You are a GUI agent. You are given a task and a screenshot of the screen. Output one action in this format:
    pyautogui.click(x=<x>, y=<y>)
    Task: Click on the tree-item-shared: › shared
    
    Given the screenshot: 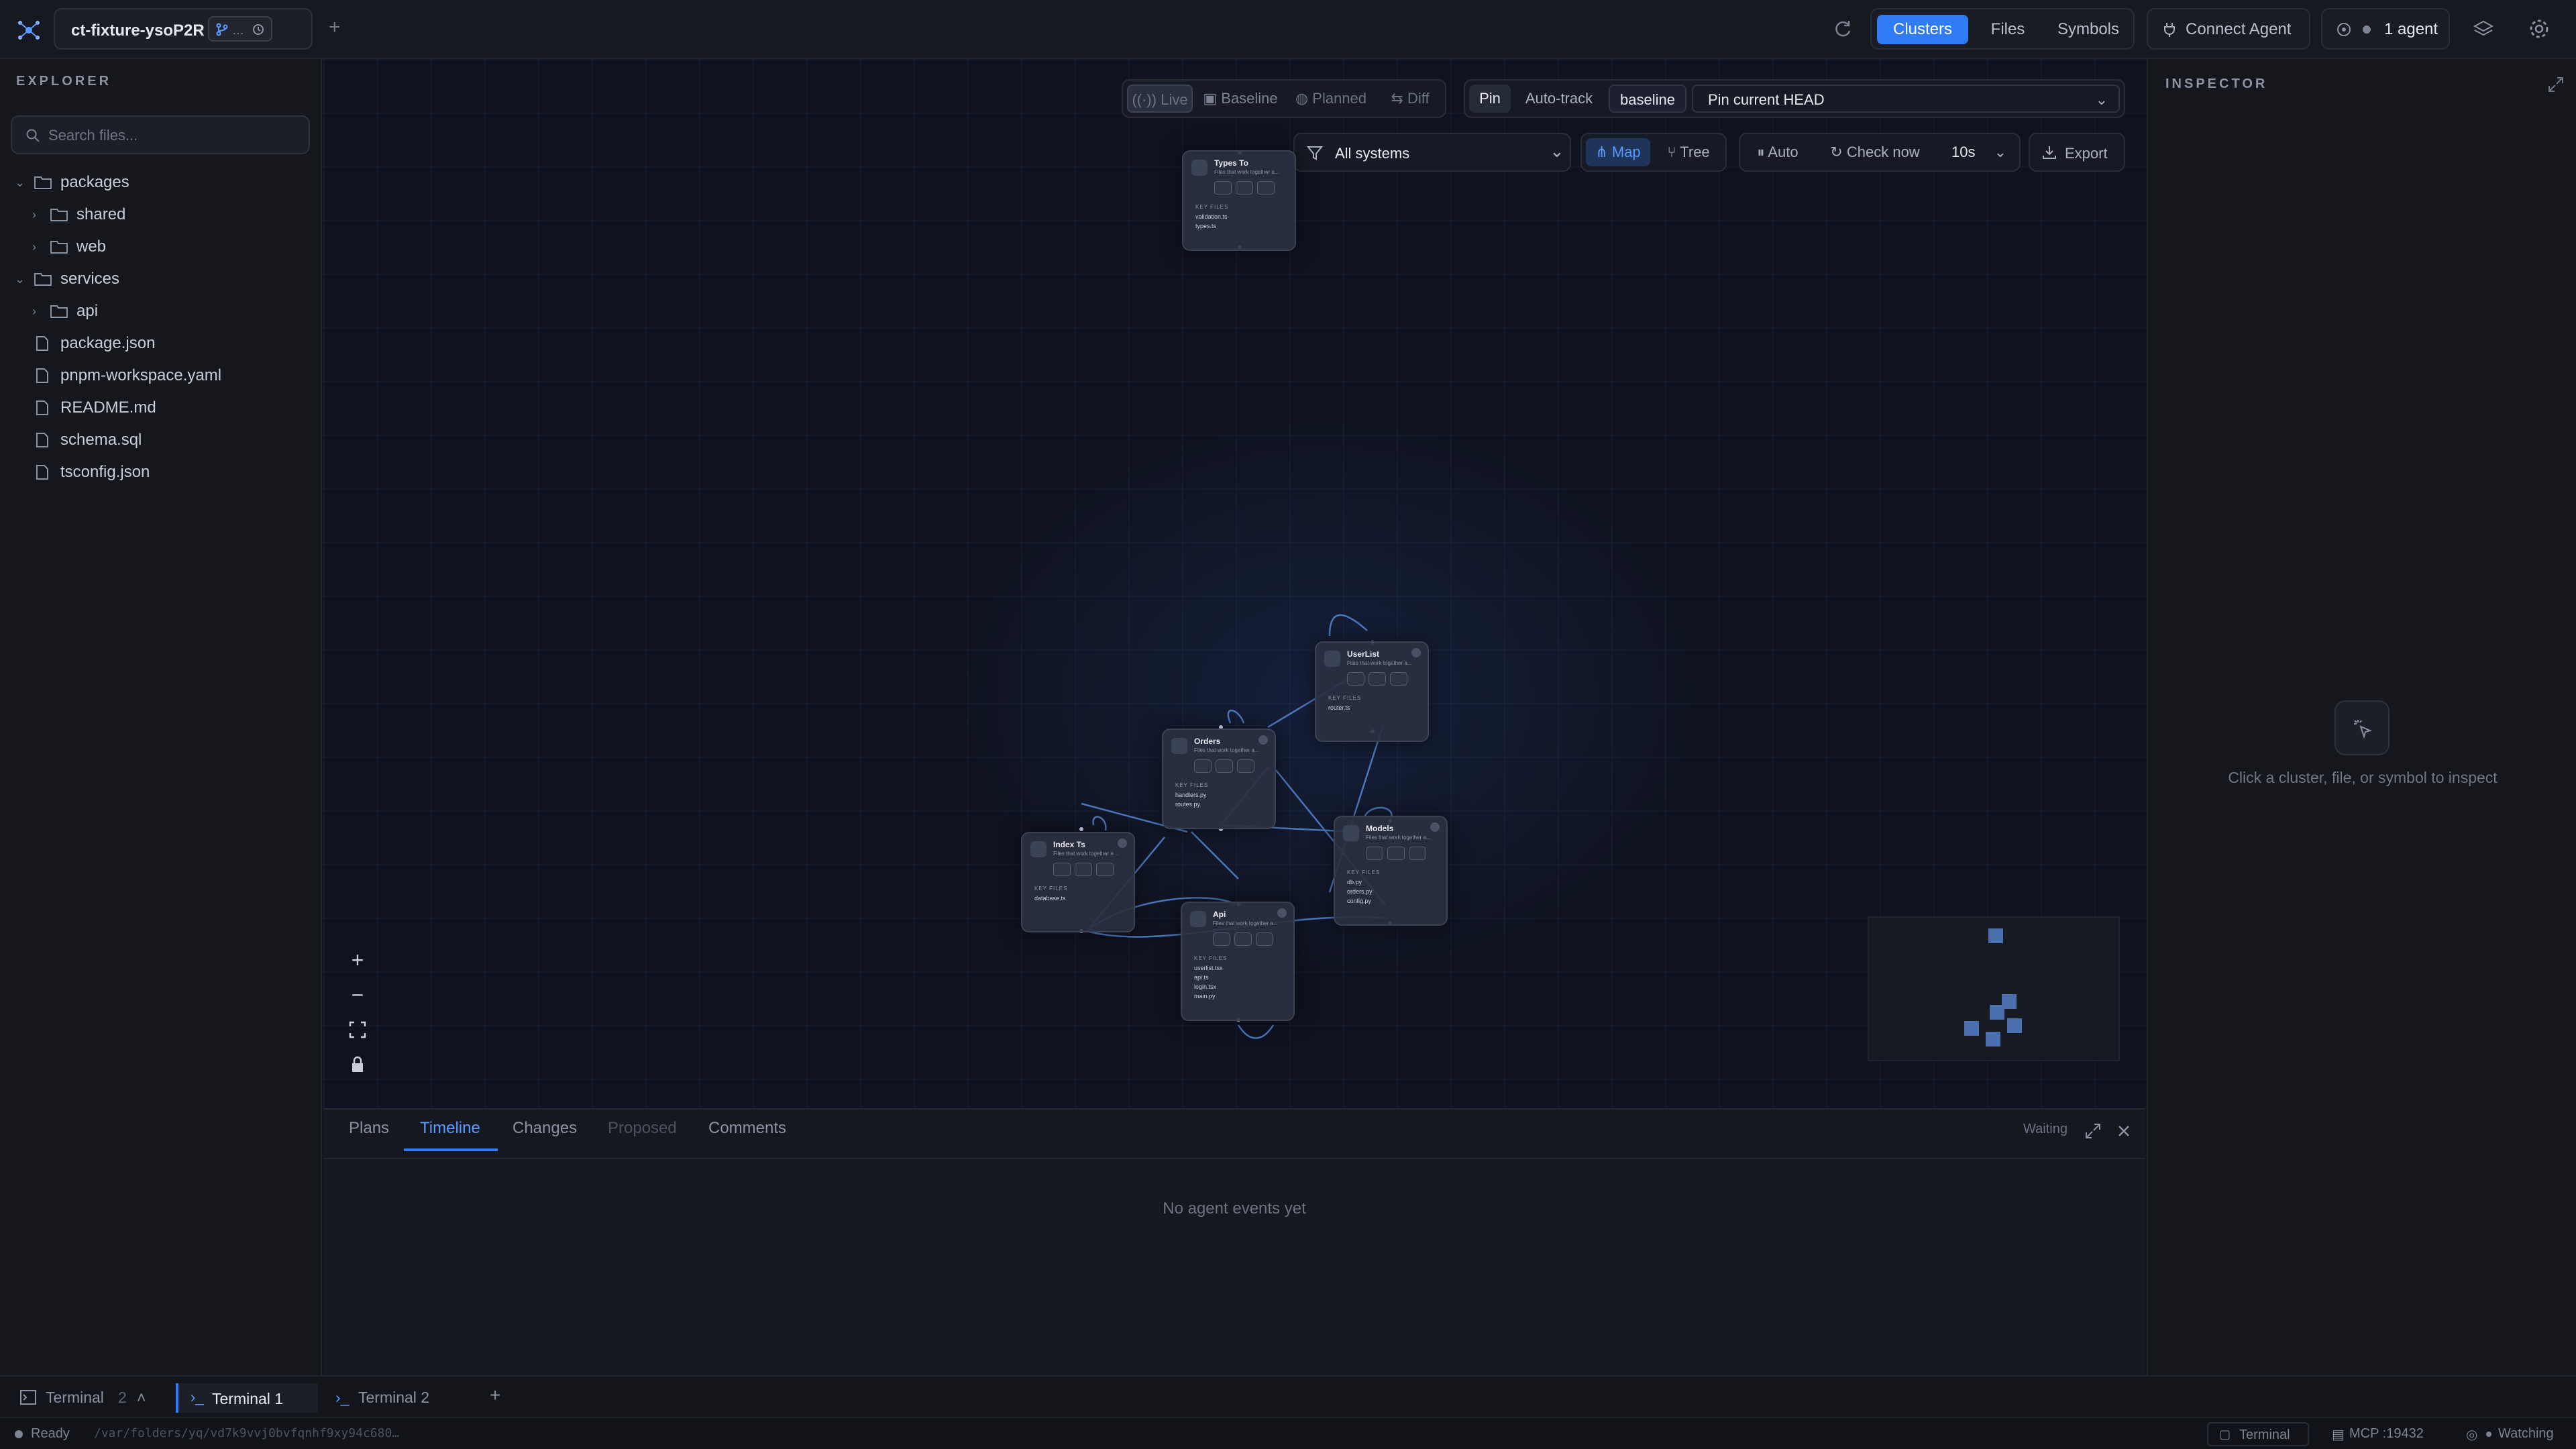 What is the action you would take?
    pyautogui.click(x=161, y=215)
    